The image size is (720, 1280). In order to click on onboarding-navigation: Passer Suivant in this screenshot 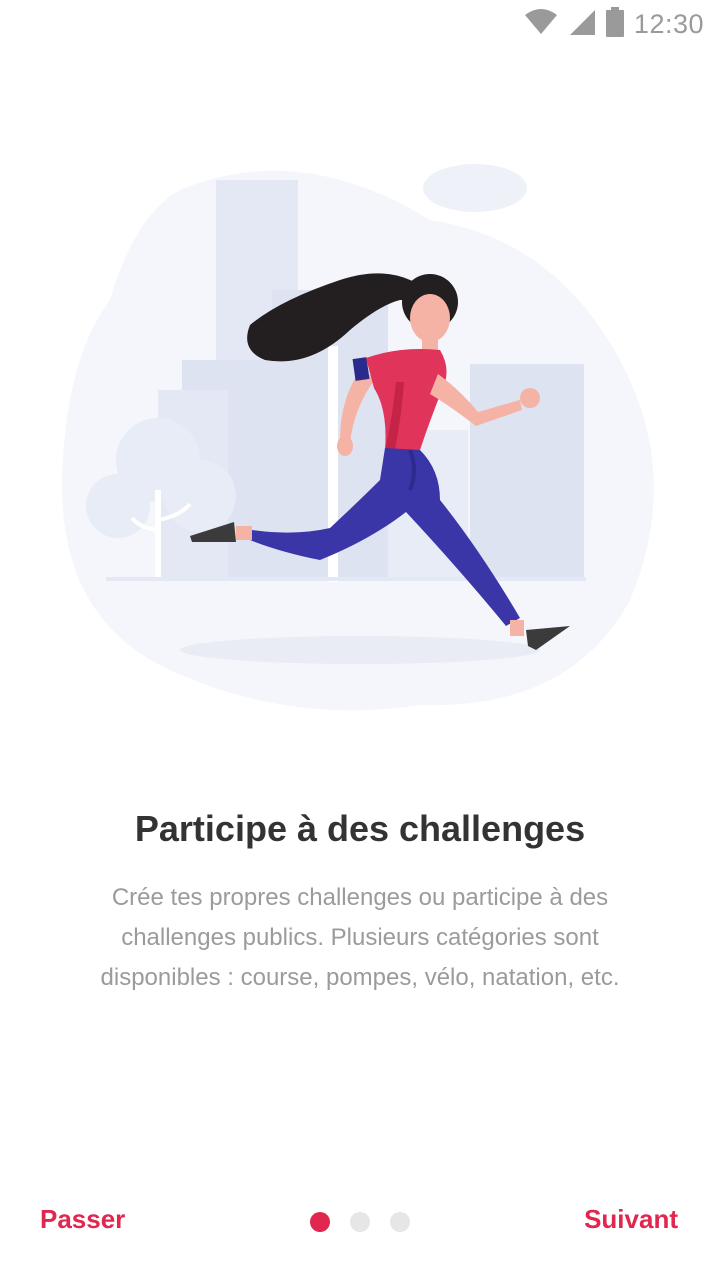, I will do `click(360, 1222)`.